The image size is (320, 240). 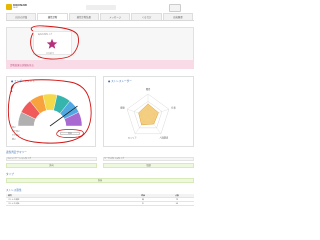 What do you see at coordinates (9, 7) in the screenshot?
I see `logo` at bounding box center [9, 7].